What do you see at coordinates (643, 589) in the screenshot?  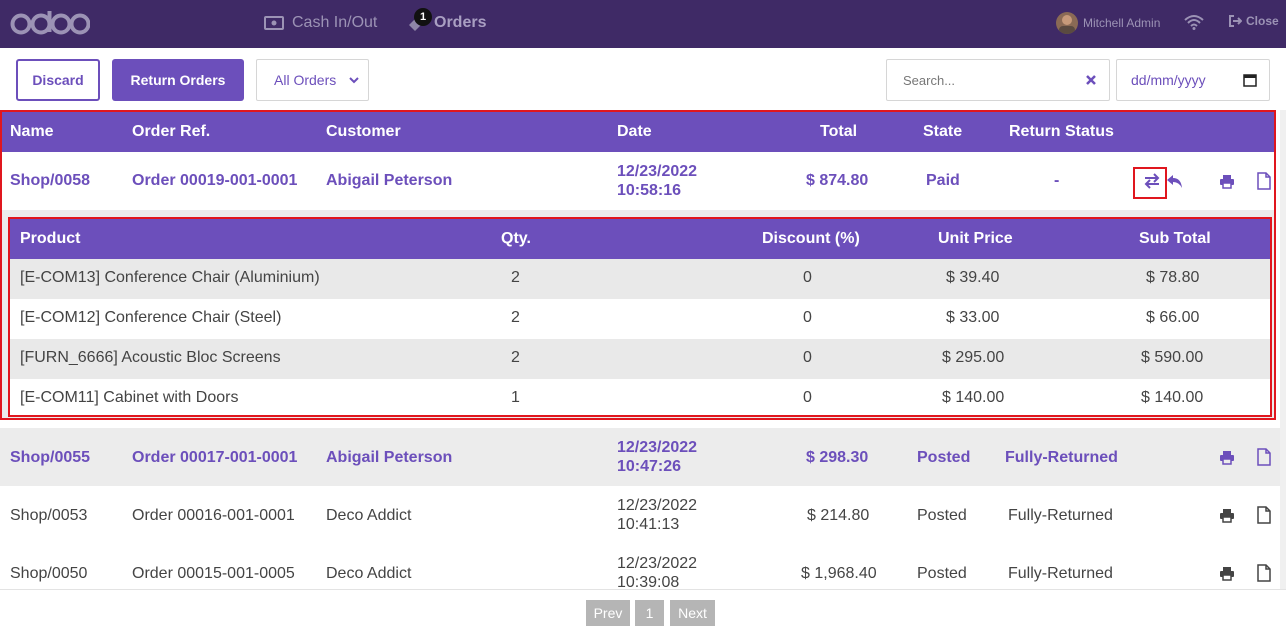 I see `pager-divider` at bounding box center [643, 589].